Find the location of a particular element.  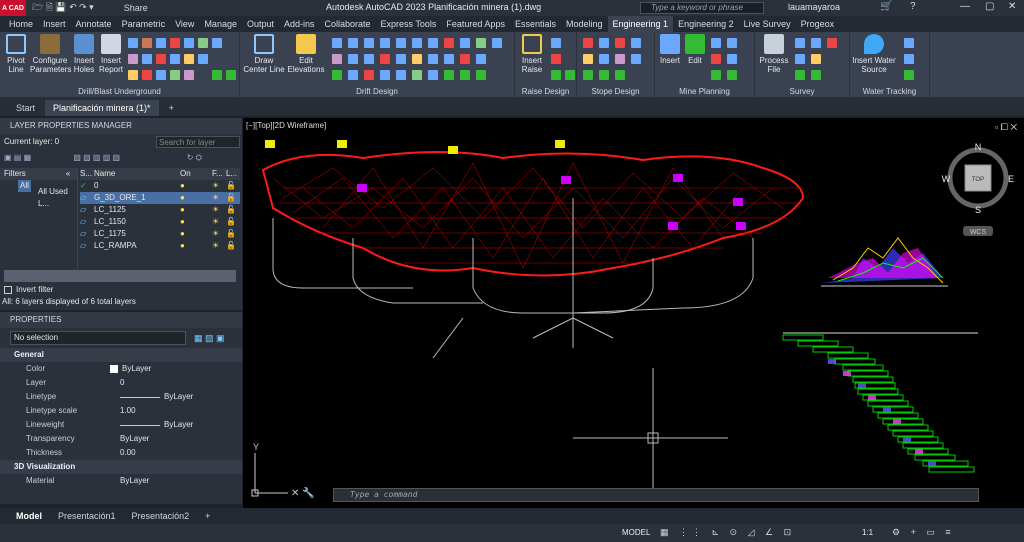

menu-tab-featured-apps: Featured Apps is located at coordinates (475, 24).